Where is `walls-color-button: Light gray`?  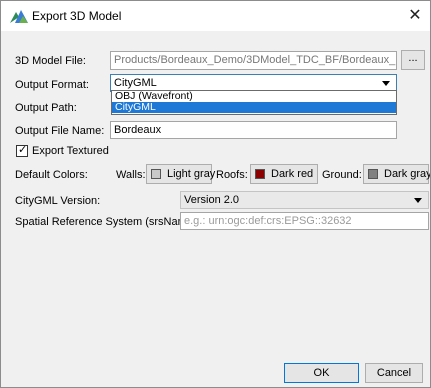 walls-color-button: Light gray is located at coordinates (181, 174).